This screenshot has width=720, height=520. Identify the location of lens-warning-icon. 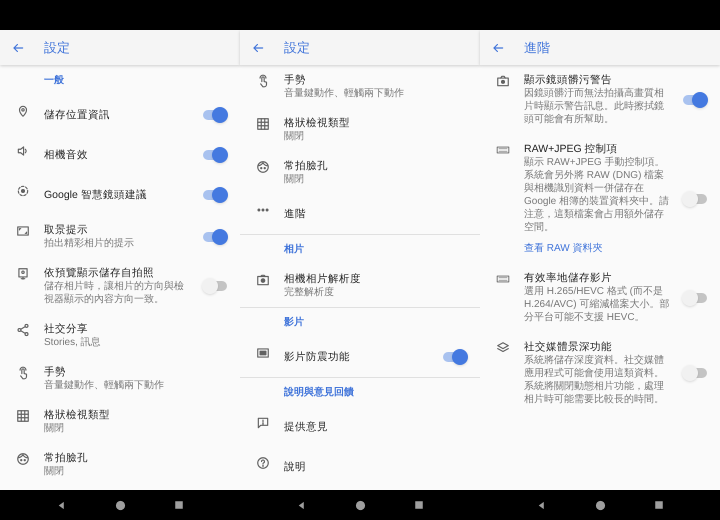
(503, 81).